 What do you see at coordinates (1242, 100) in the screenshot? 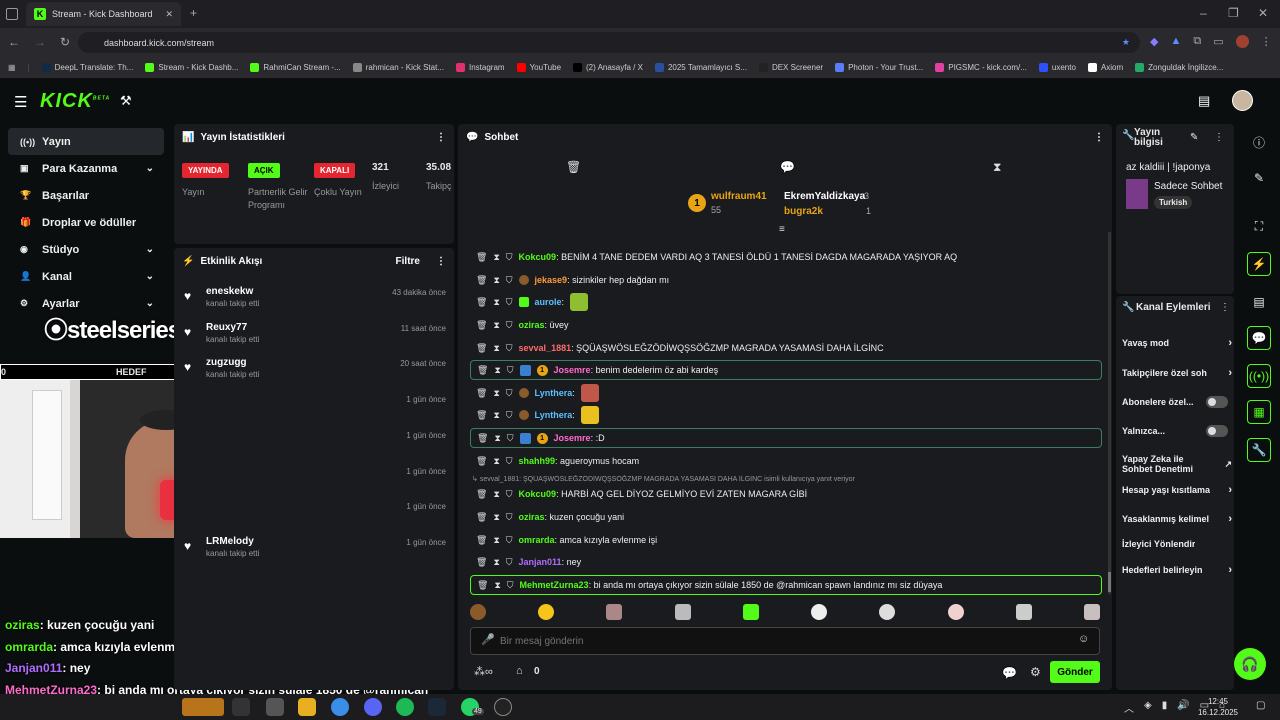
I see `user-avatar` at bounding box center [1242, 100].